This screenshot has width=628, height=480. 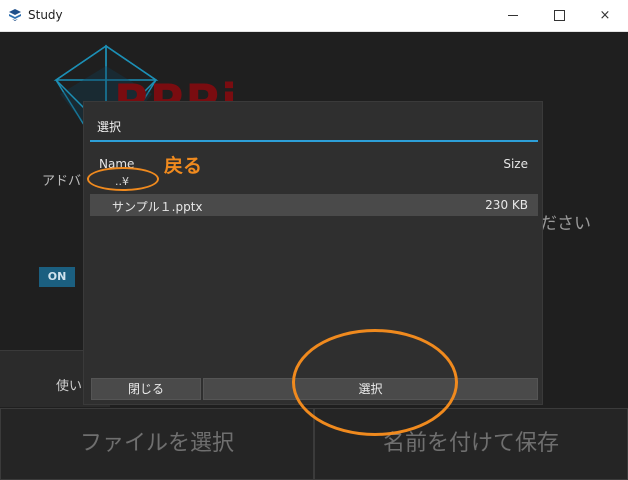 What do you see at coordinates (157, 207) in the screenshot?
I see `file-name: サンプル１.pptx` at bounding box center [157, 207].